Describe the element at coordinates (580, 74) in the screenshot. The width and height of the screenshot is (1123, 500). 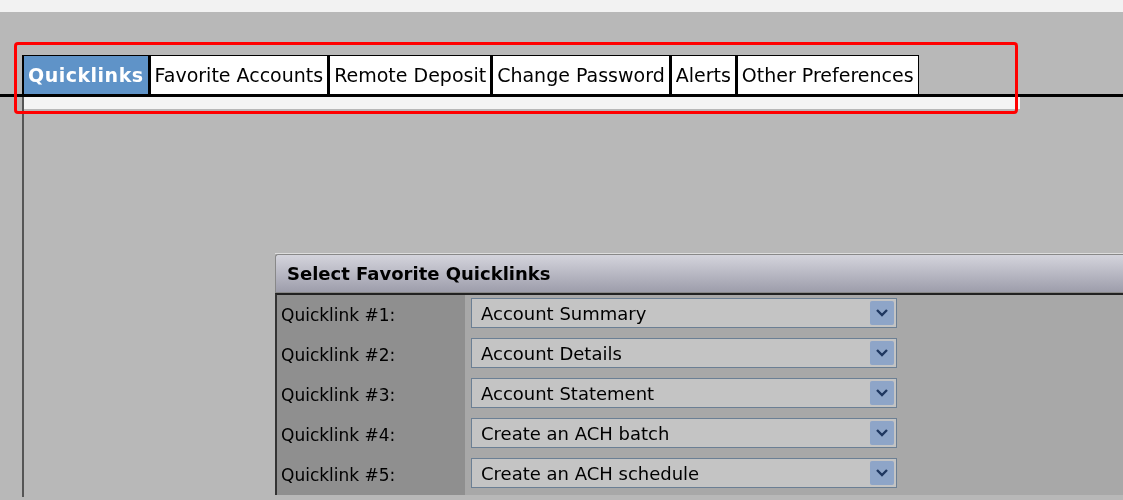
I see `tab: Change Password` at that location.